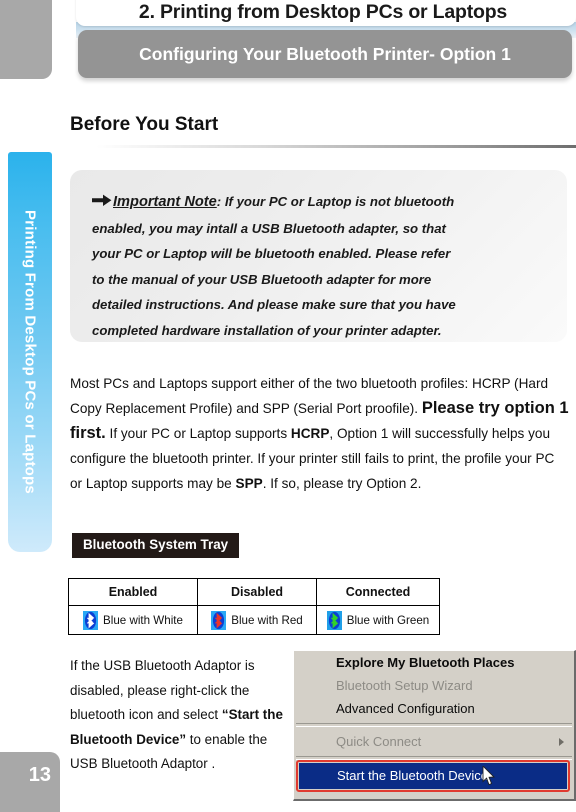  What do you see at coordinates (378, 592) in the screenshot?
I see `table-header-connected: Connected` at bounding box center [378, 592].